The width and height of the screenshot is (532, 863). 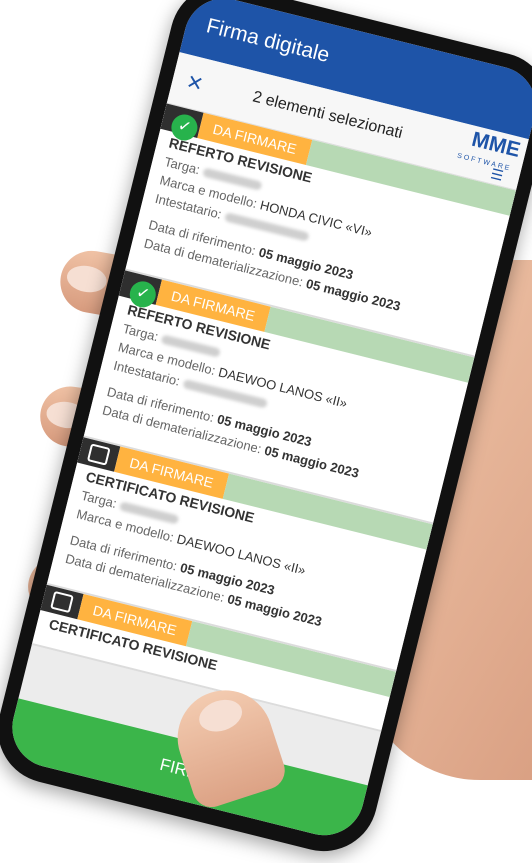 What do you see at coordinates (497, 175) in the screenshot?
I see `checklist-icon: ☰` at bounding box center [497, 175].